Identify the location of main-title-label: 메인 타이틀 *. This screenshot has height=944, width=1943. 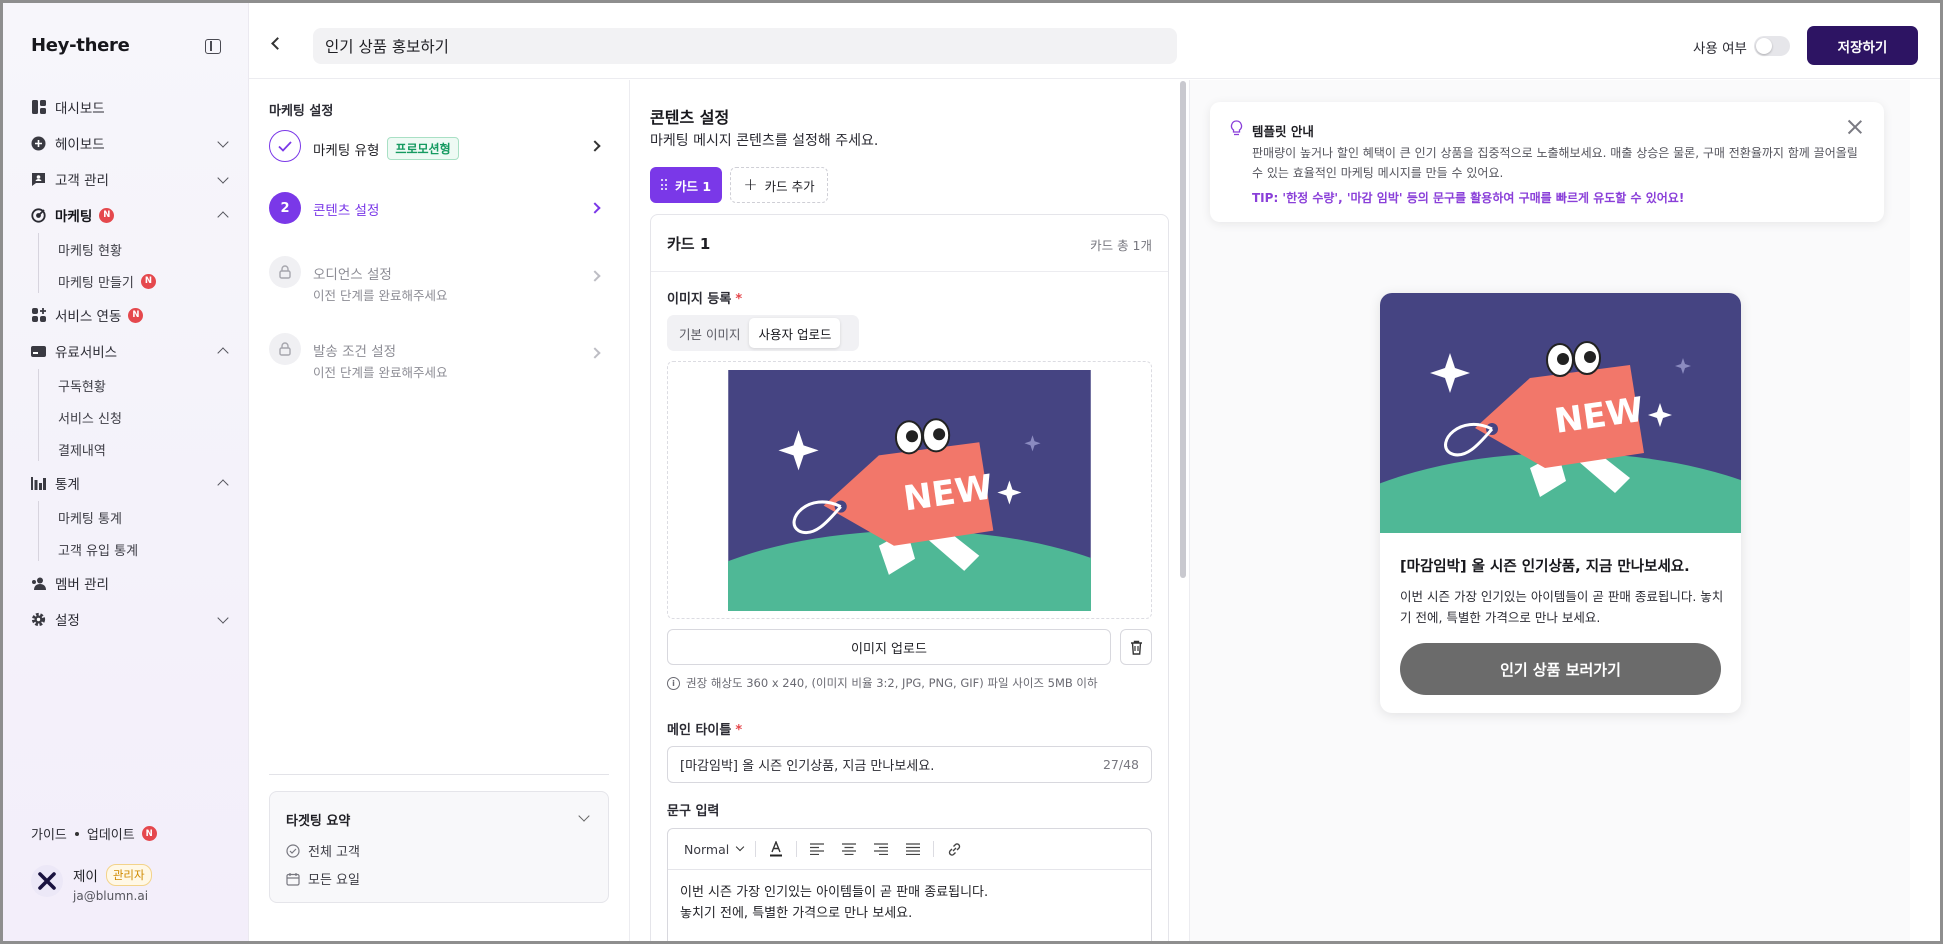
(704, 728).